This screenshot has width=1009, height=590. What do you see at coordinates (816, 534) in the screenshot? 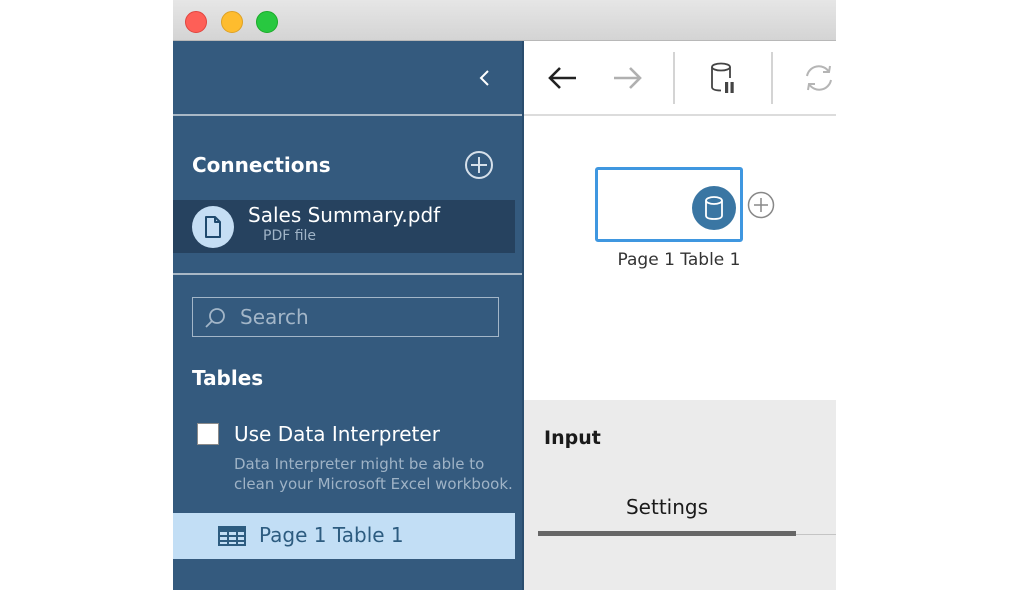
I see `tab-bar-line` at bounding box center [816, 534].